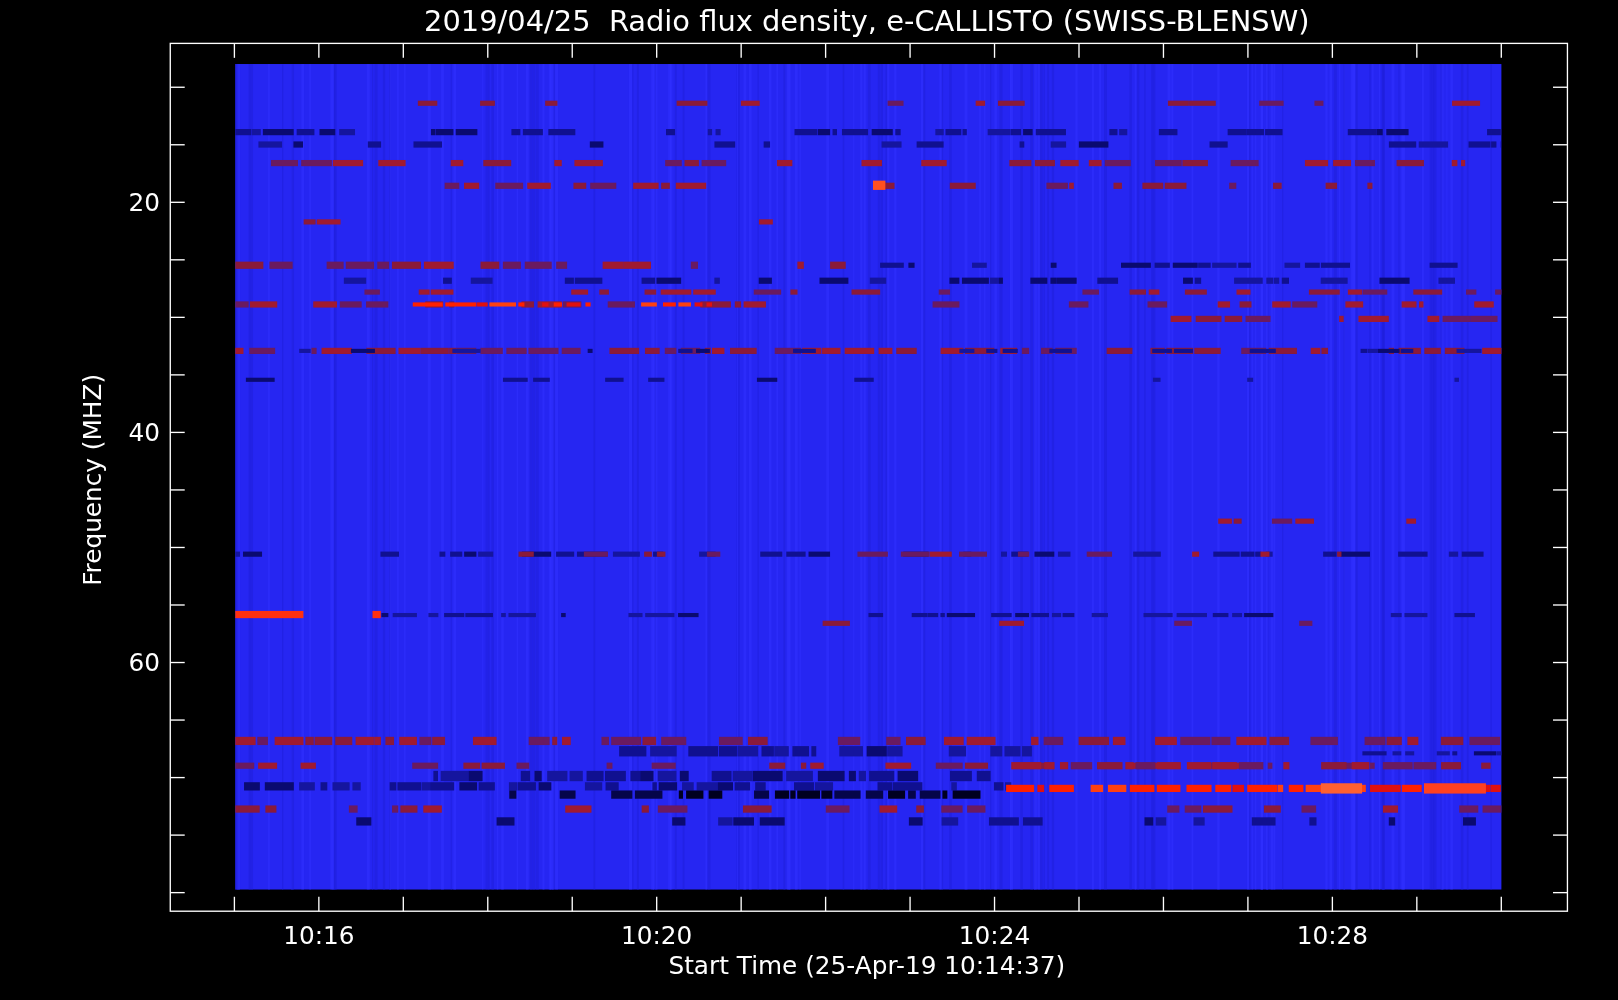 This screenshot has width=1618, height=1000. I want to click on tick-label: 10:16, so click(319, 936).